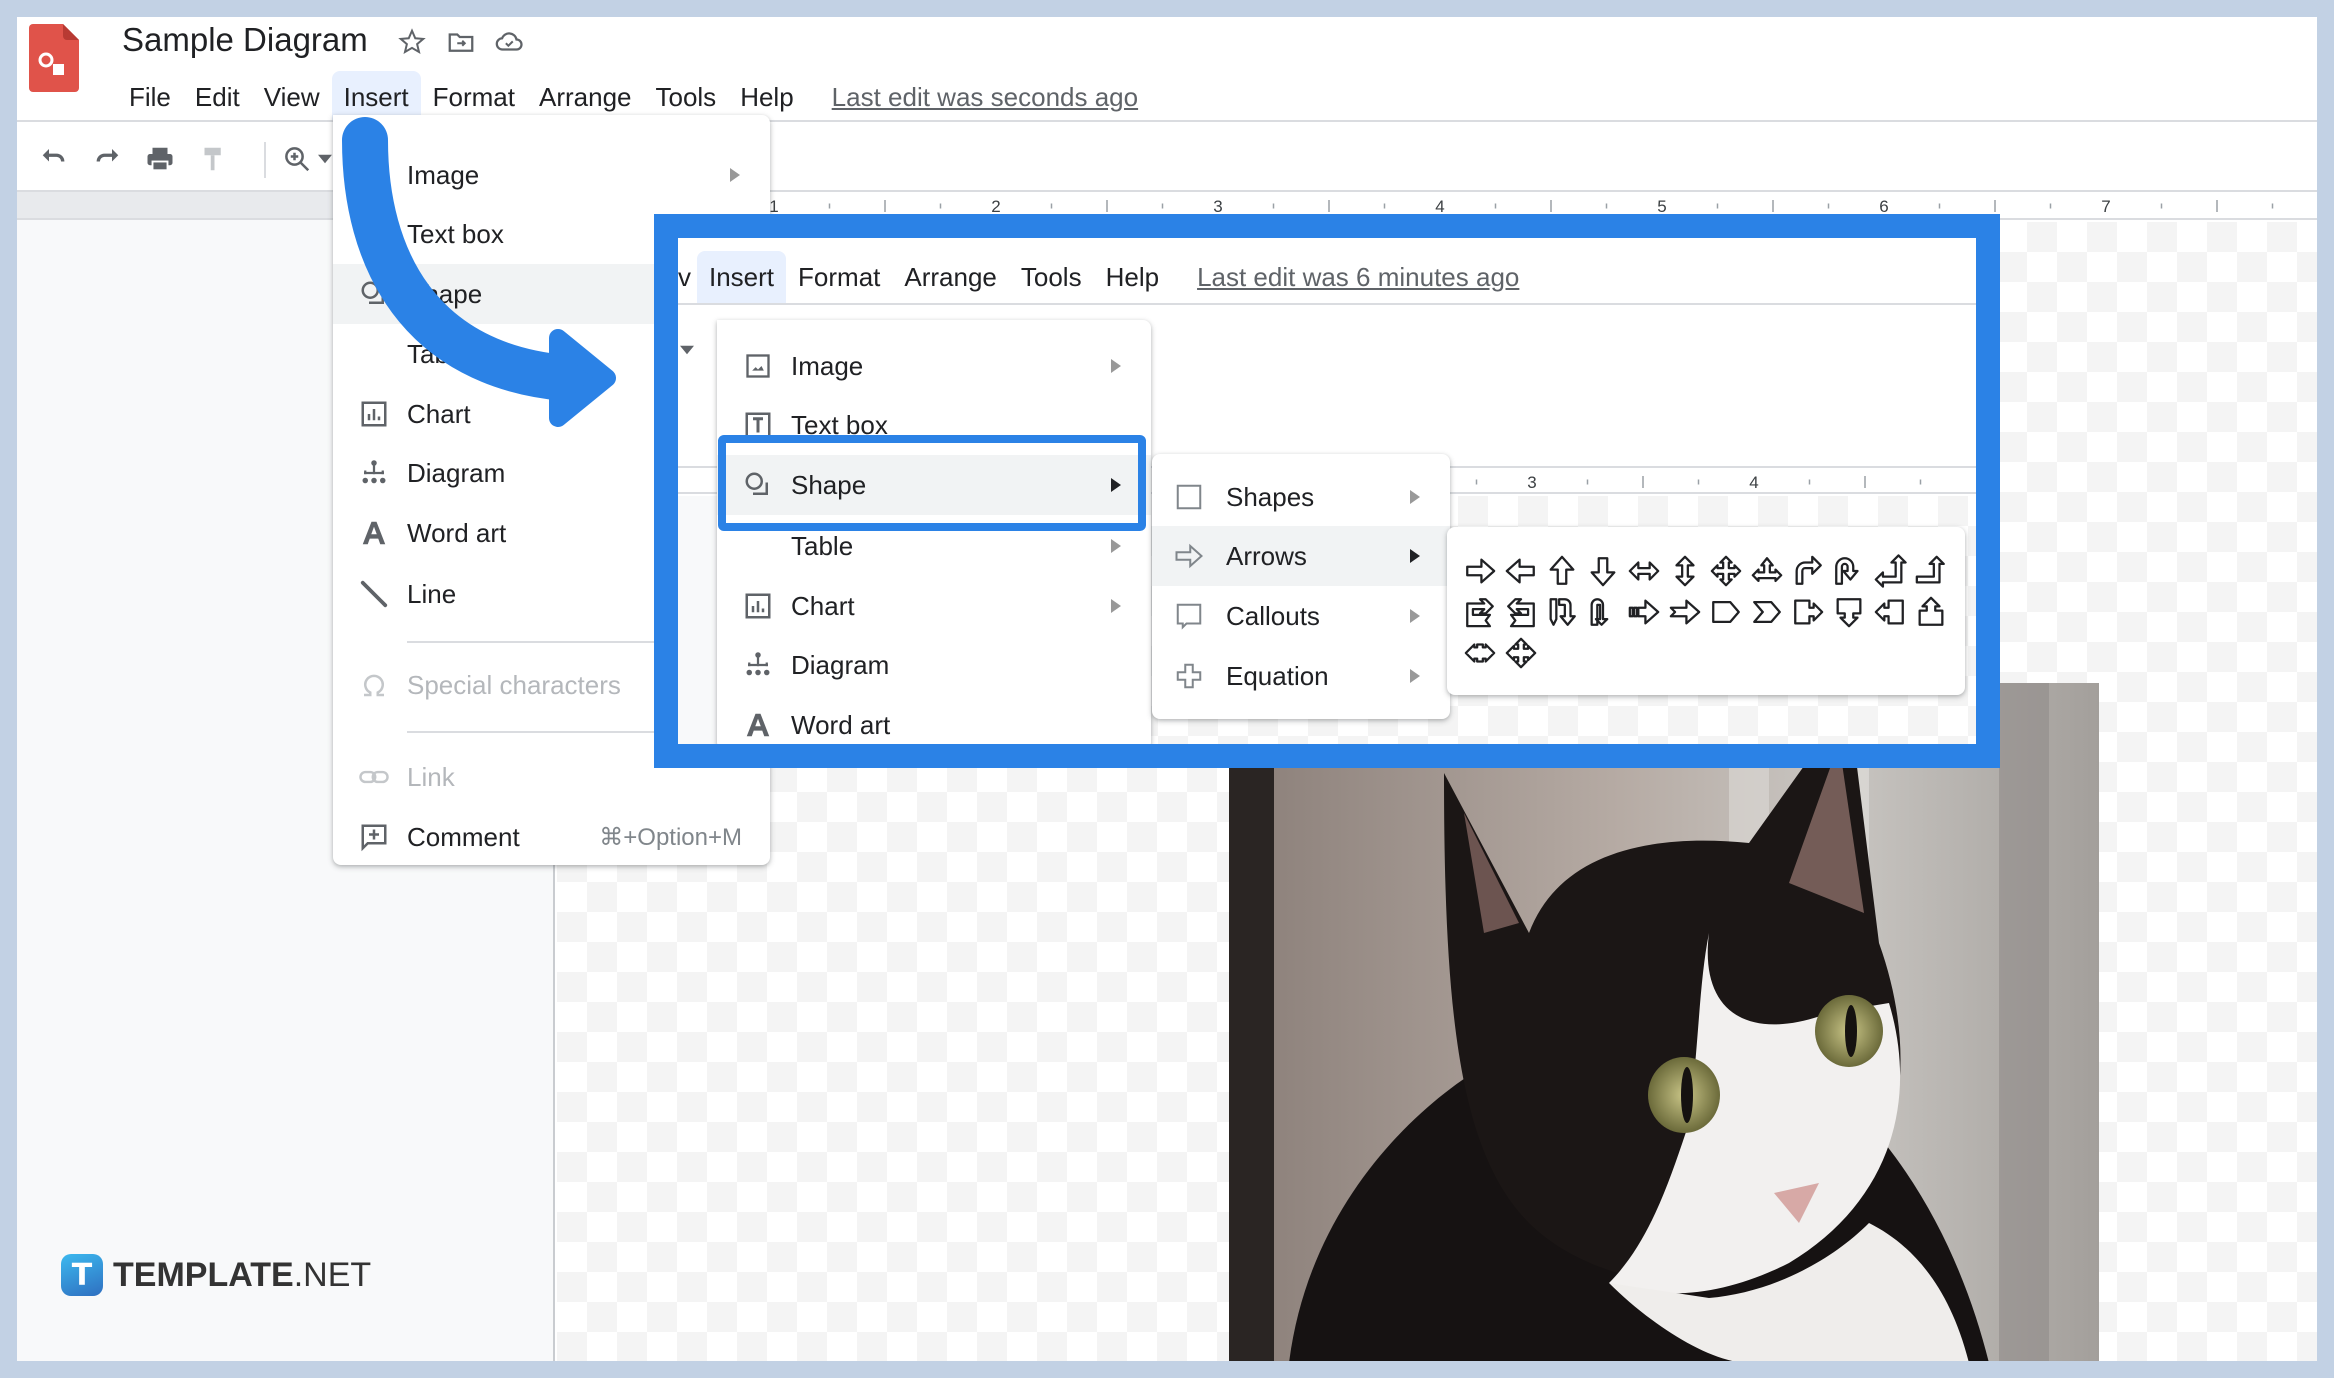 This screenshot has width=2334, height=1378. Describe the element at coordinates (1849, 571) in the screenshot. I see `u-turn-arrow-shape-icon` at that location.